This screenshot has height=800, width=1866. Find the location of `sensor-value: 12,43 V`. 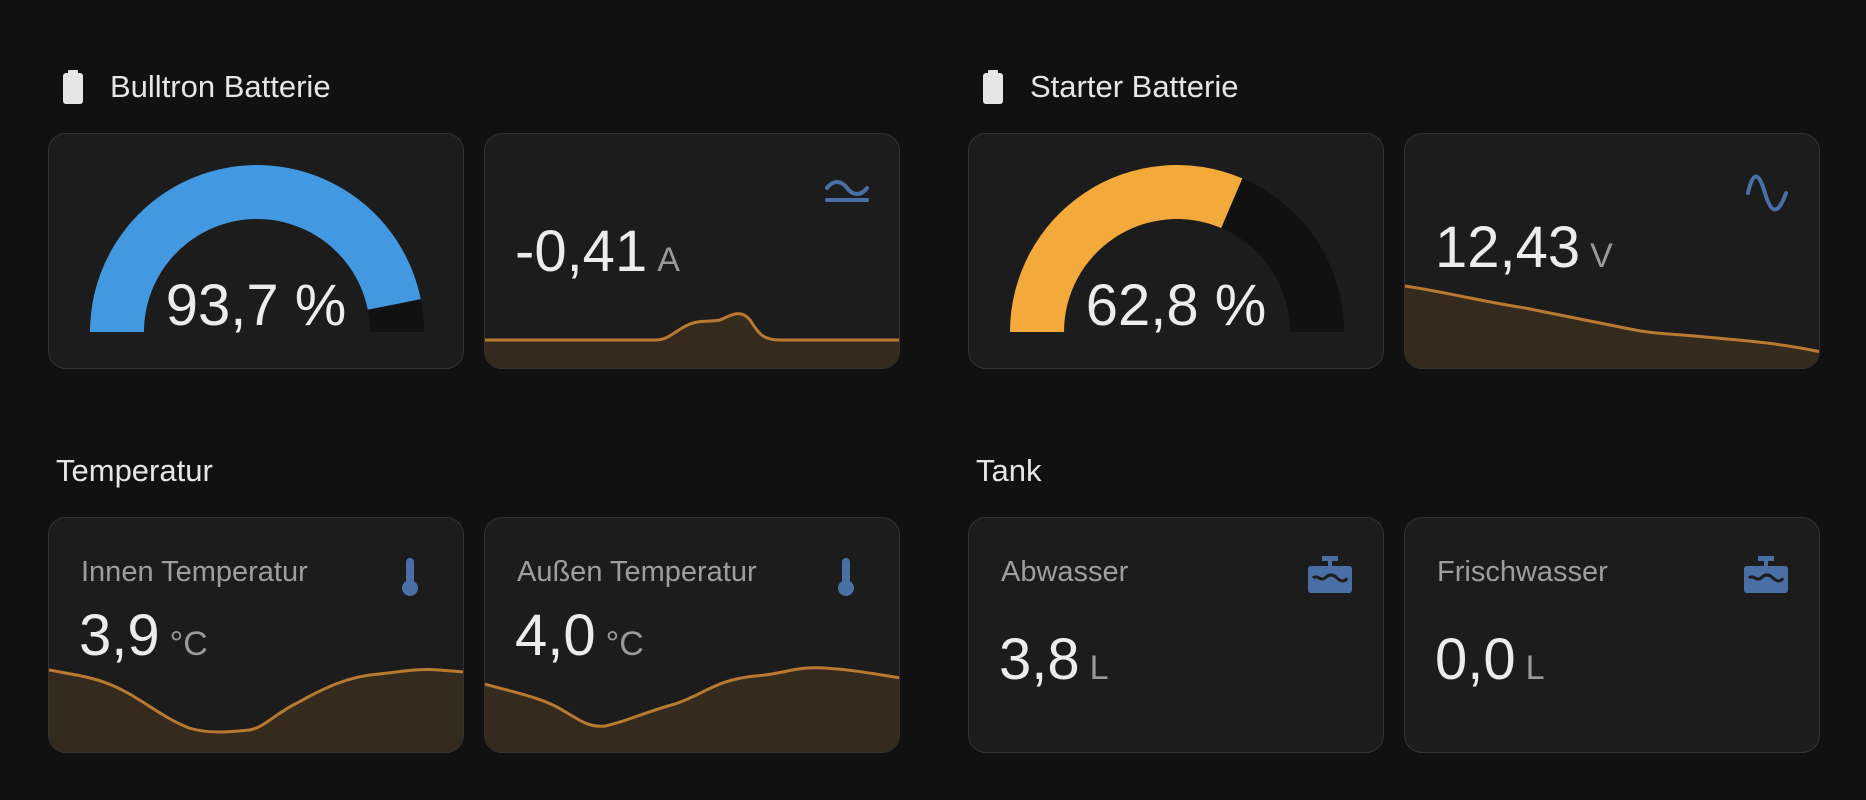

sensor-value: 12,43 V is located at coordinates (1524, 247).